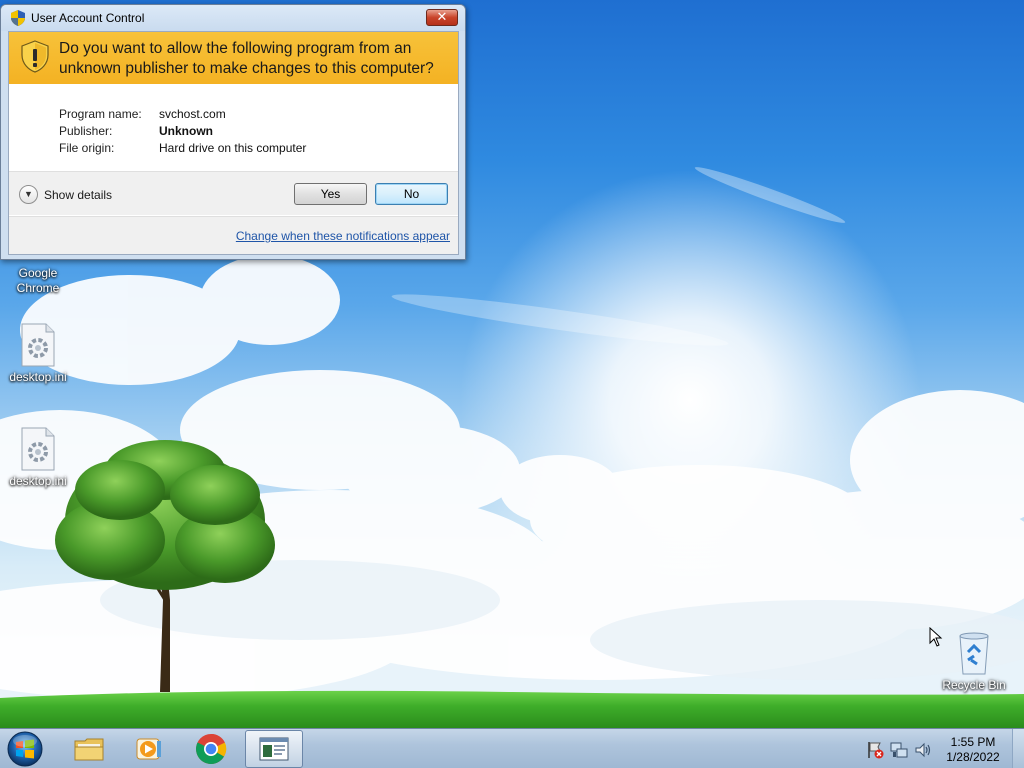 This screenshot has height=768, width=1024. Describe the element at coordinates (1018, 748) in the screenshot. I see `show-desktop-button` at that location.